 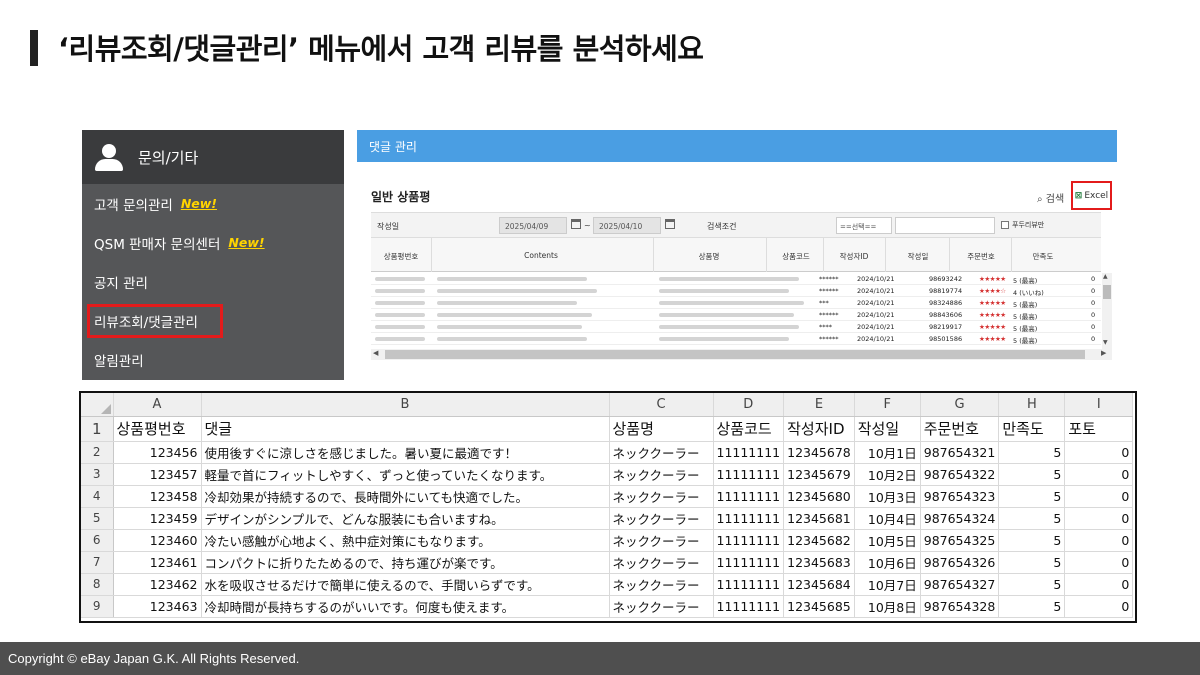 I want to click on row-number: 7, so click(x=97, y=562).